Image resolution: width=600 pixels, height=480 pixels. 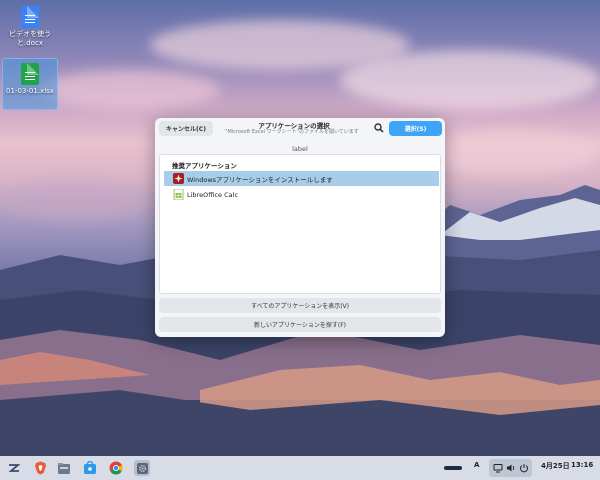 I want to click on taskbar: A 4月25日 13:16, so click(x=300, y=468).